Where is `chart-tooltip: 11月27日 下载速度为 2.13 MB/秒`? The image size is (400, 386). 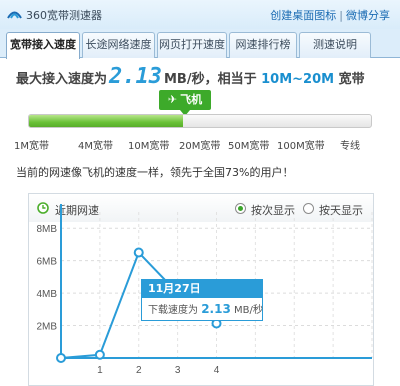 chart-tooltip: 11月27日 下载速度为 2.13 MB/秒 is located at coordinates (202, 300).